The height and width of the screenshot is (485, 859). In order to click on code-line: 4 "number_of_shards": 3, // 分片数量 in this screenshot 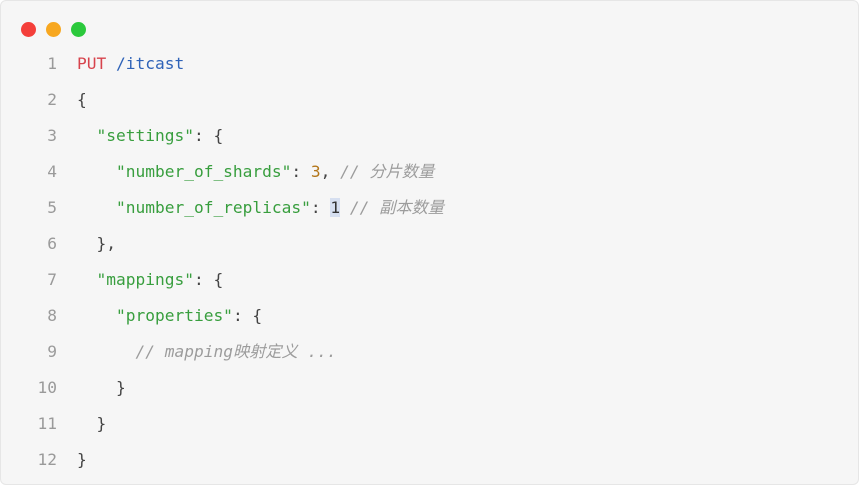, I will do `click(429, 172)`.